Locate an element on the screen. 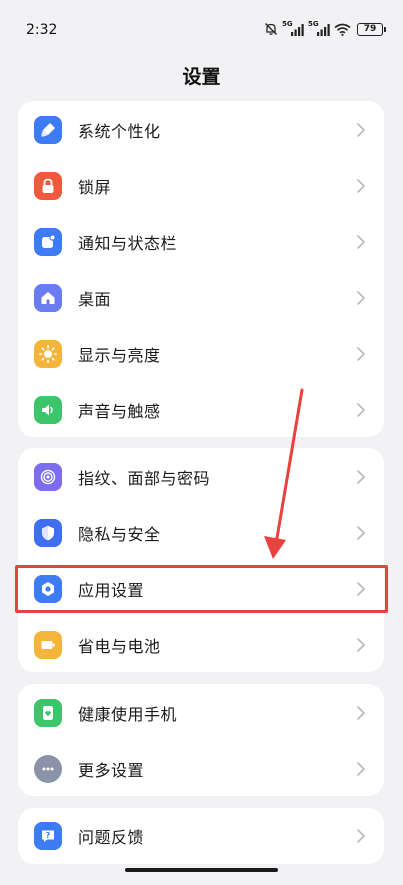 This screenshot has height=885, width=403. signal-icon: 5G is located at coordinates (293, 28).